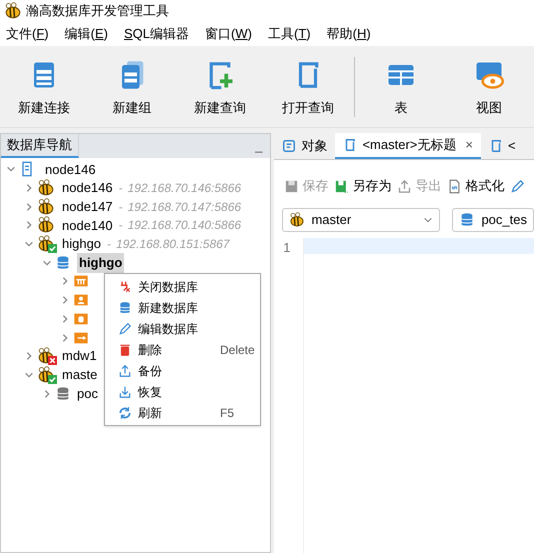 The image size is (534, 553). Describe the element at coordinates (489, 75) in the screenshot. I see `view-icon` at that location.